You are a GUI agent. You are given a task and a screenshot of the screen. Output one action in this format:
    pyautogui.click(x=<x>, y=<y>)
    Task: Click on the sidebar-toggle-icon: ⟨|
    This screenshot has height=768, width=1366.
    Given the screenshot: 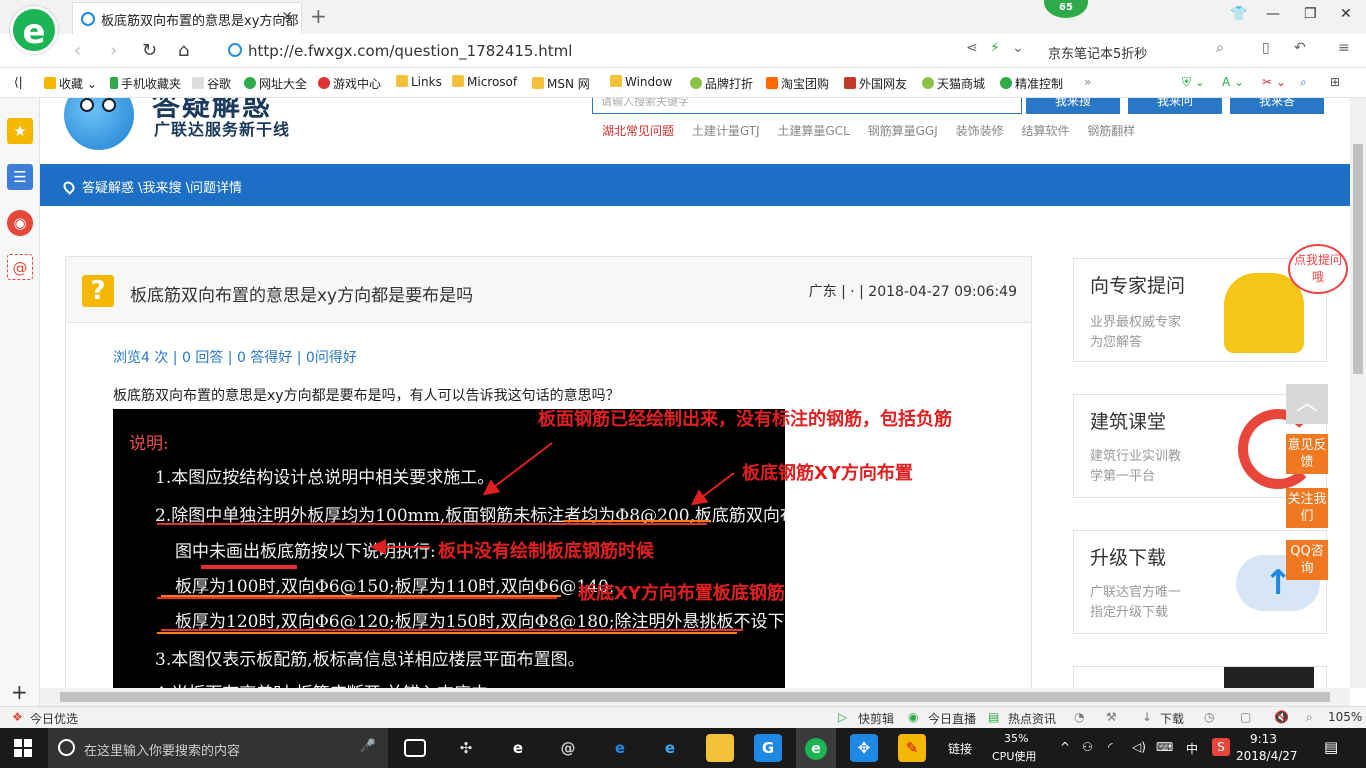 What is the action you would take?
    pyautogui.click(x=18, y=82)
    